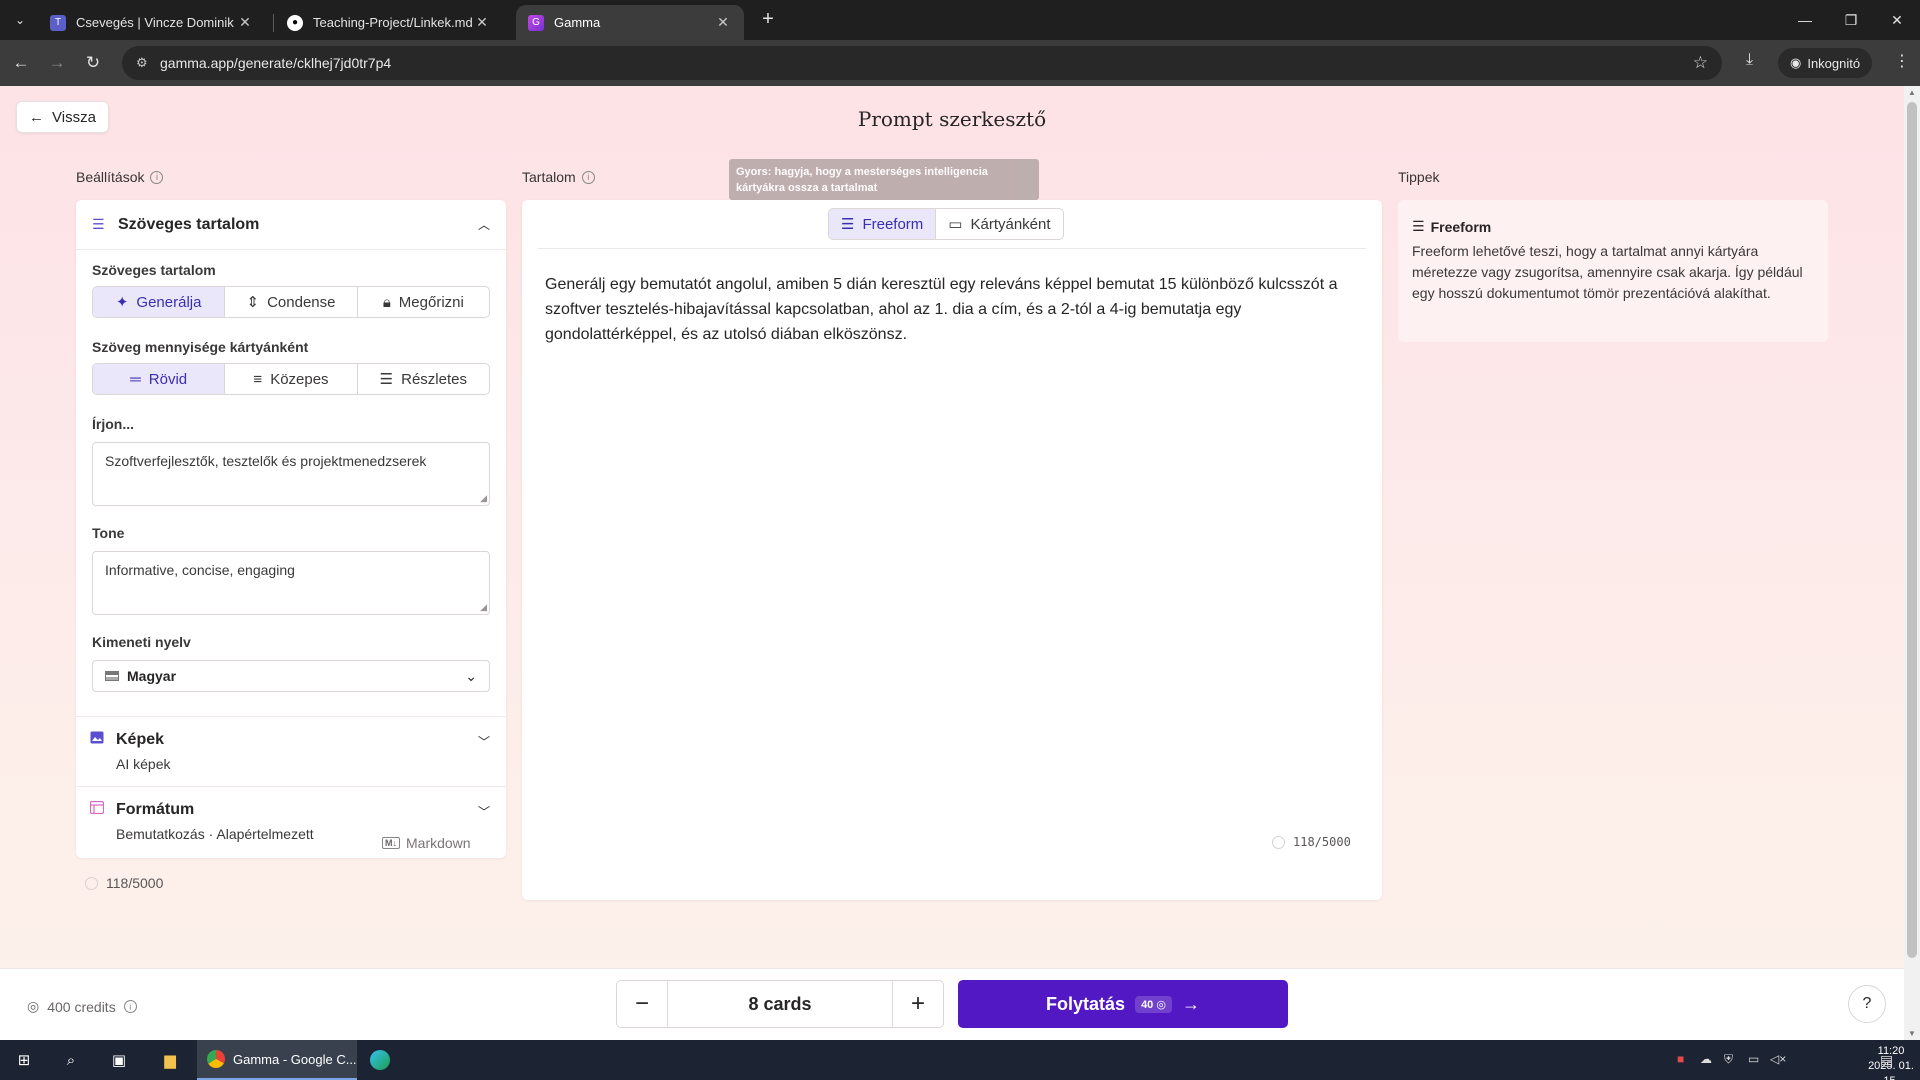  Describe the element at coordinates (82, 1006) in the screenshot. I see `credits-indicator: ◎ 400 credits i` at that location.